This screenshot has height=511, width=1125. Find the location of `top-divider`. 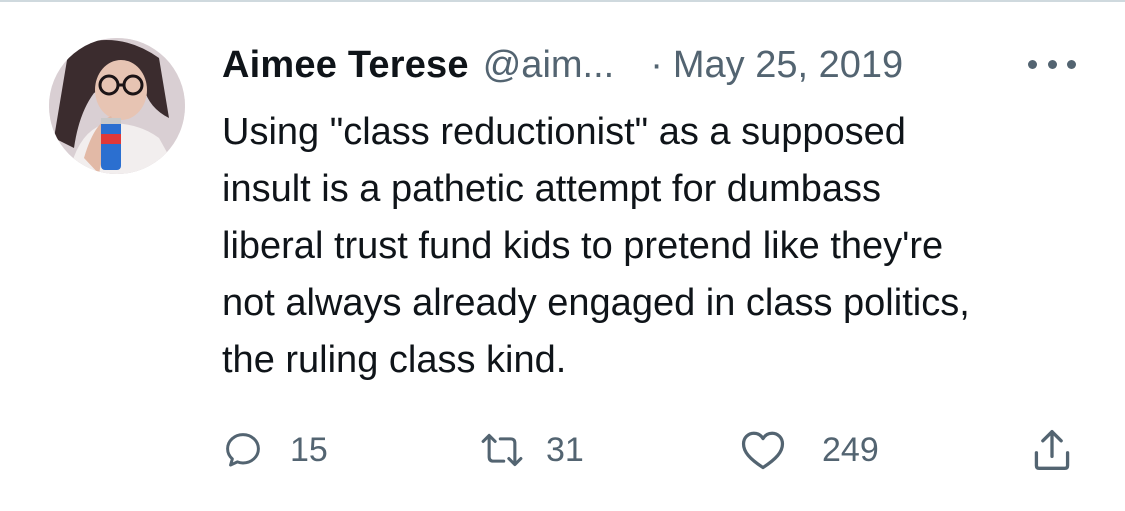

top-divider is located at coordinates (562, 1).